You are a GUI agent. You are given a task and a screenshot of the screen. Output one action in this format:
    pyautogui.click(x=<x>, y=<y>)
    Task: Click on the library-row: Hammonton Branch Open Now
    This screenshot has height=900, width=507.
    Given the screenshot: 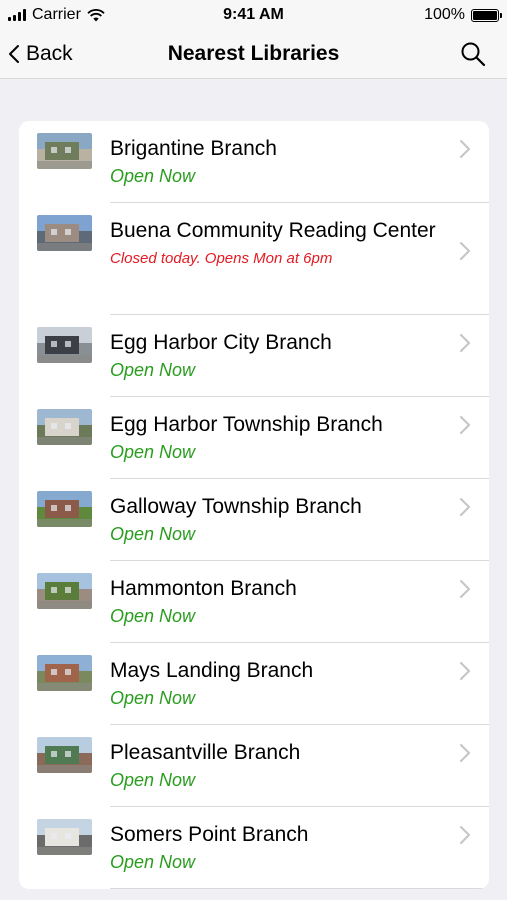 What is the action you would take?
    pyautogui.click(x=254, y=602)
    